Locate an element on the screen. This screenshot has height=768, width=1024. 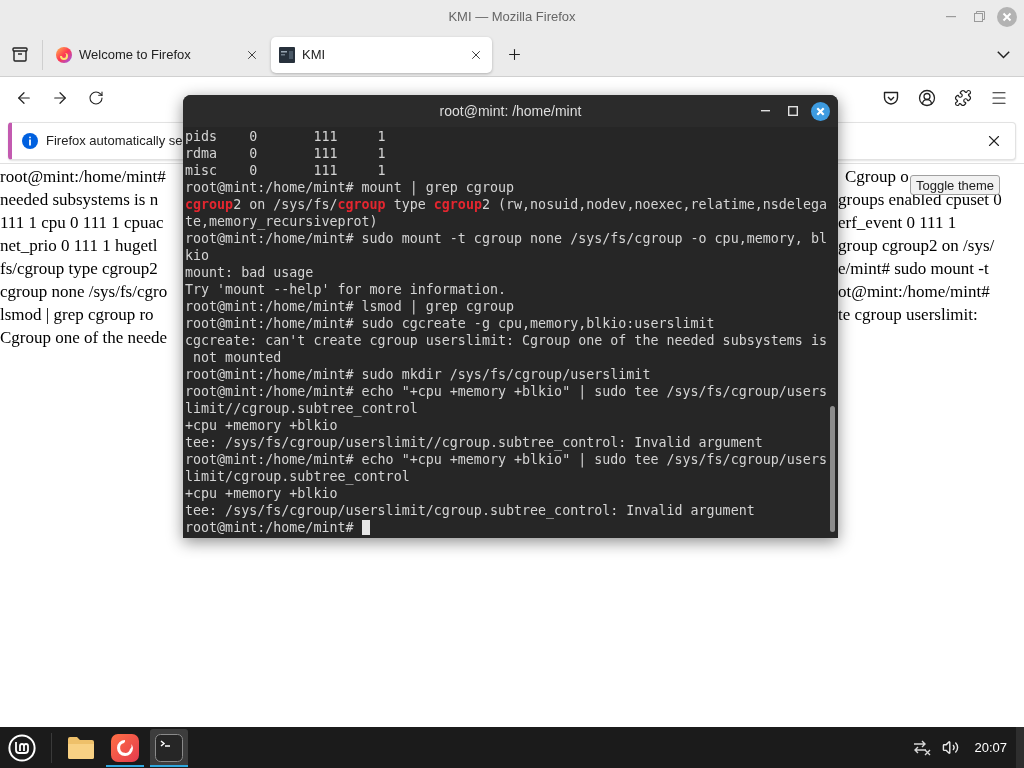
terminal-title: root@mint: /home/mint is located at coordinates (510, 111).